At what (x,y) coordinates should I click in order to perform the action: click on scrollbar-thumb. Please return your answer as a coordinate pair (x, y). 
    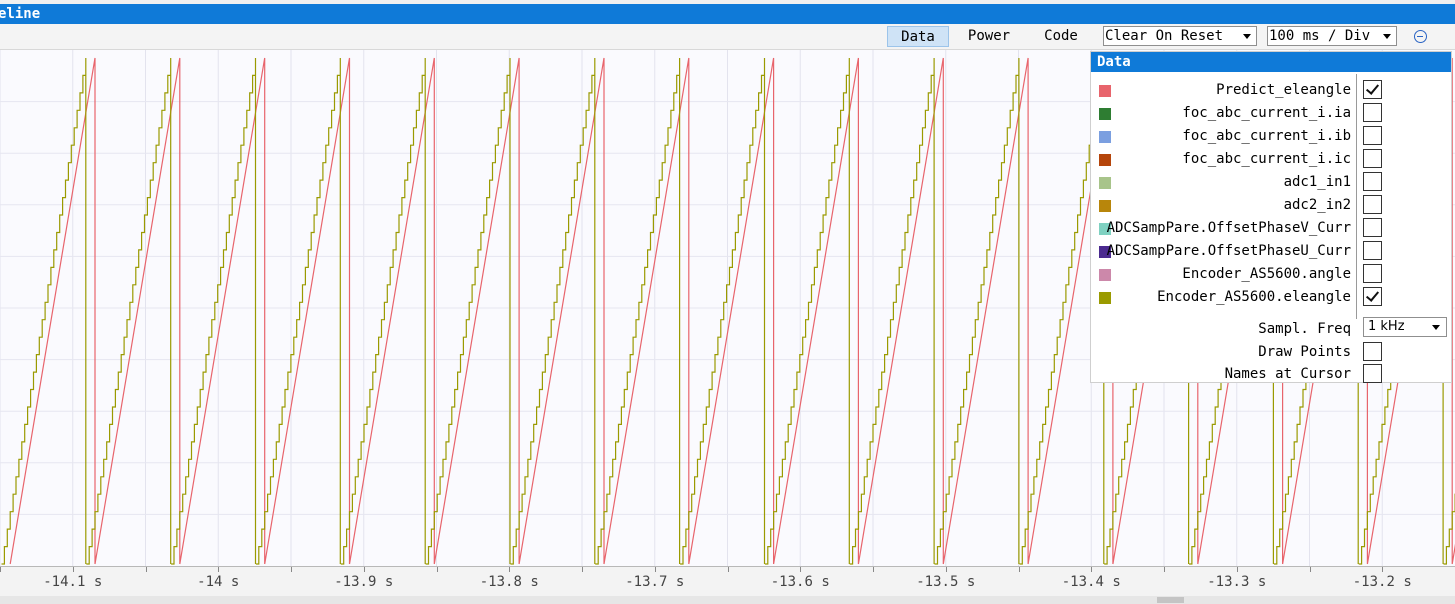
    Looking at the image, I should click on (1170, 600).